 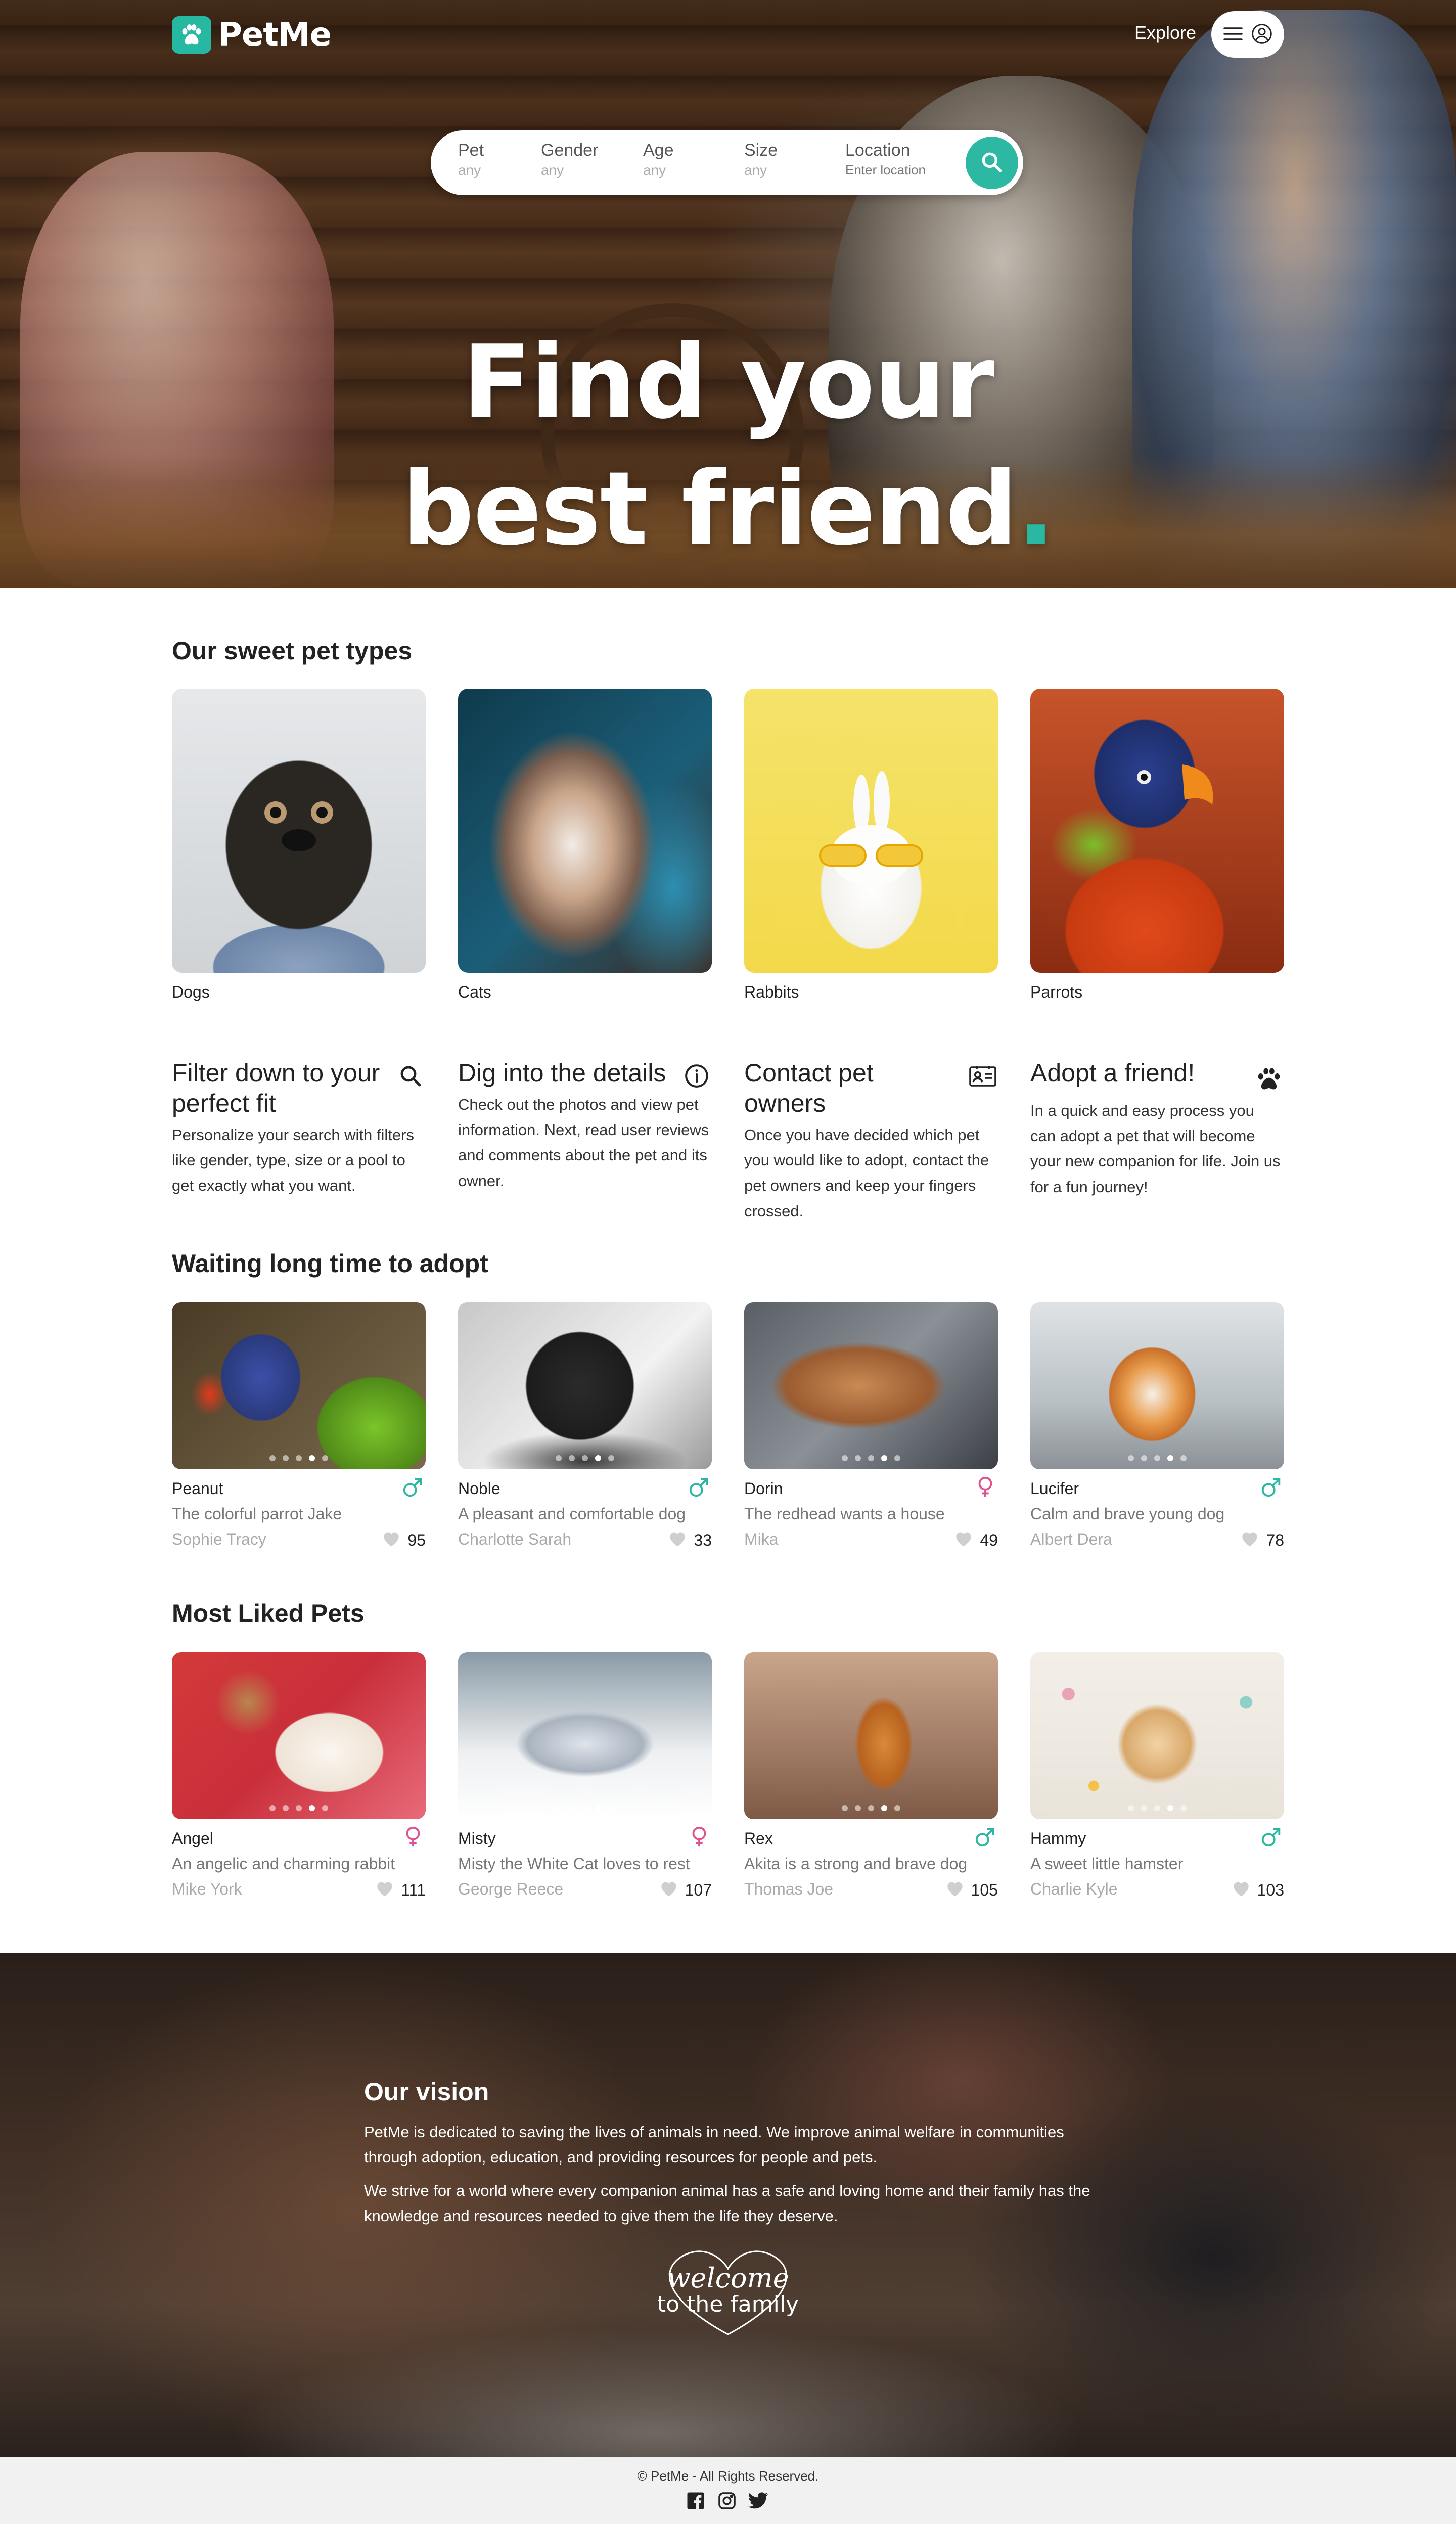 I want to click on facebook-icon, so click(x=696, y=2501).